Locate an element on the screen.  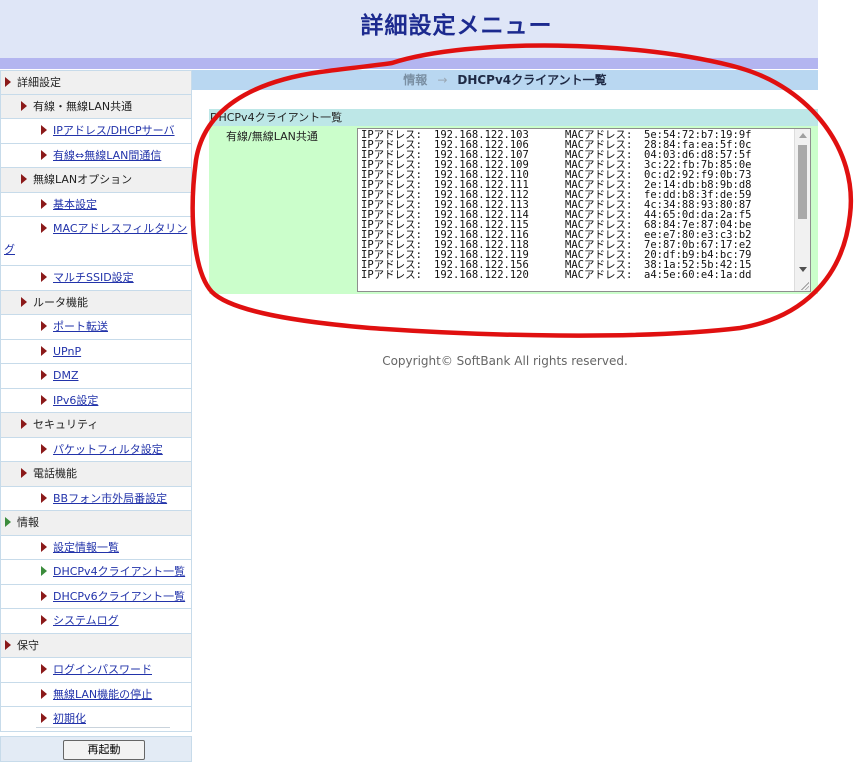
sidebar-item: 無線LANオプション is located at coordinates (96, 180).